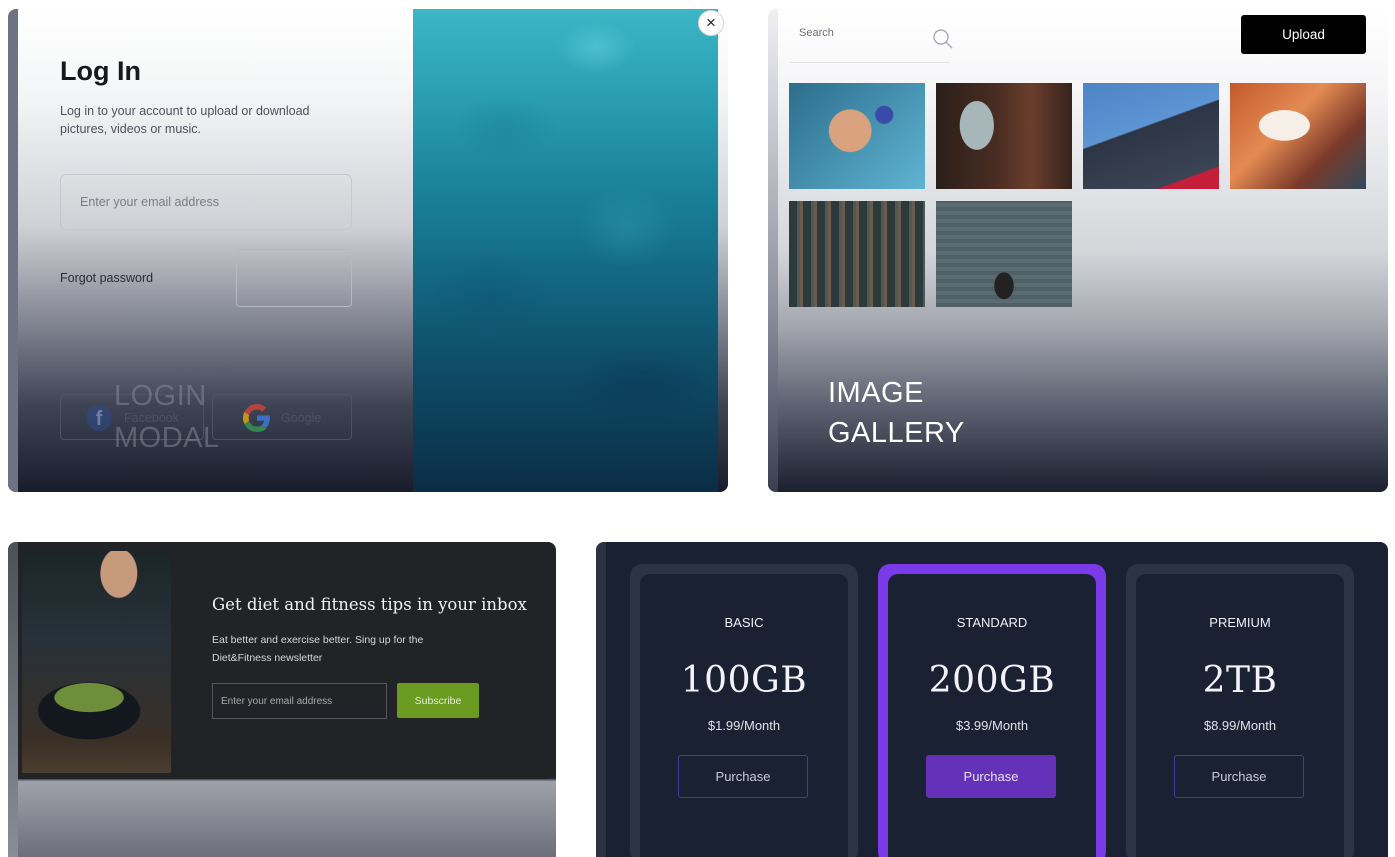 The height and width of the screenshot is (857, 1395). What do you see at coordinates (1303, 34) in the screenshot?
I see `upload-button: Upload` at bounding box center [1303, 34].